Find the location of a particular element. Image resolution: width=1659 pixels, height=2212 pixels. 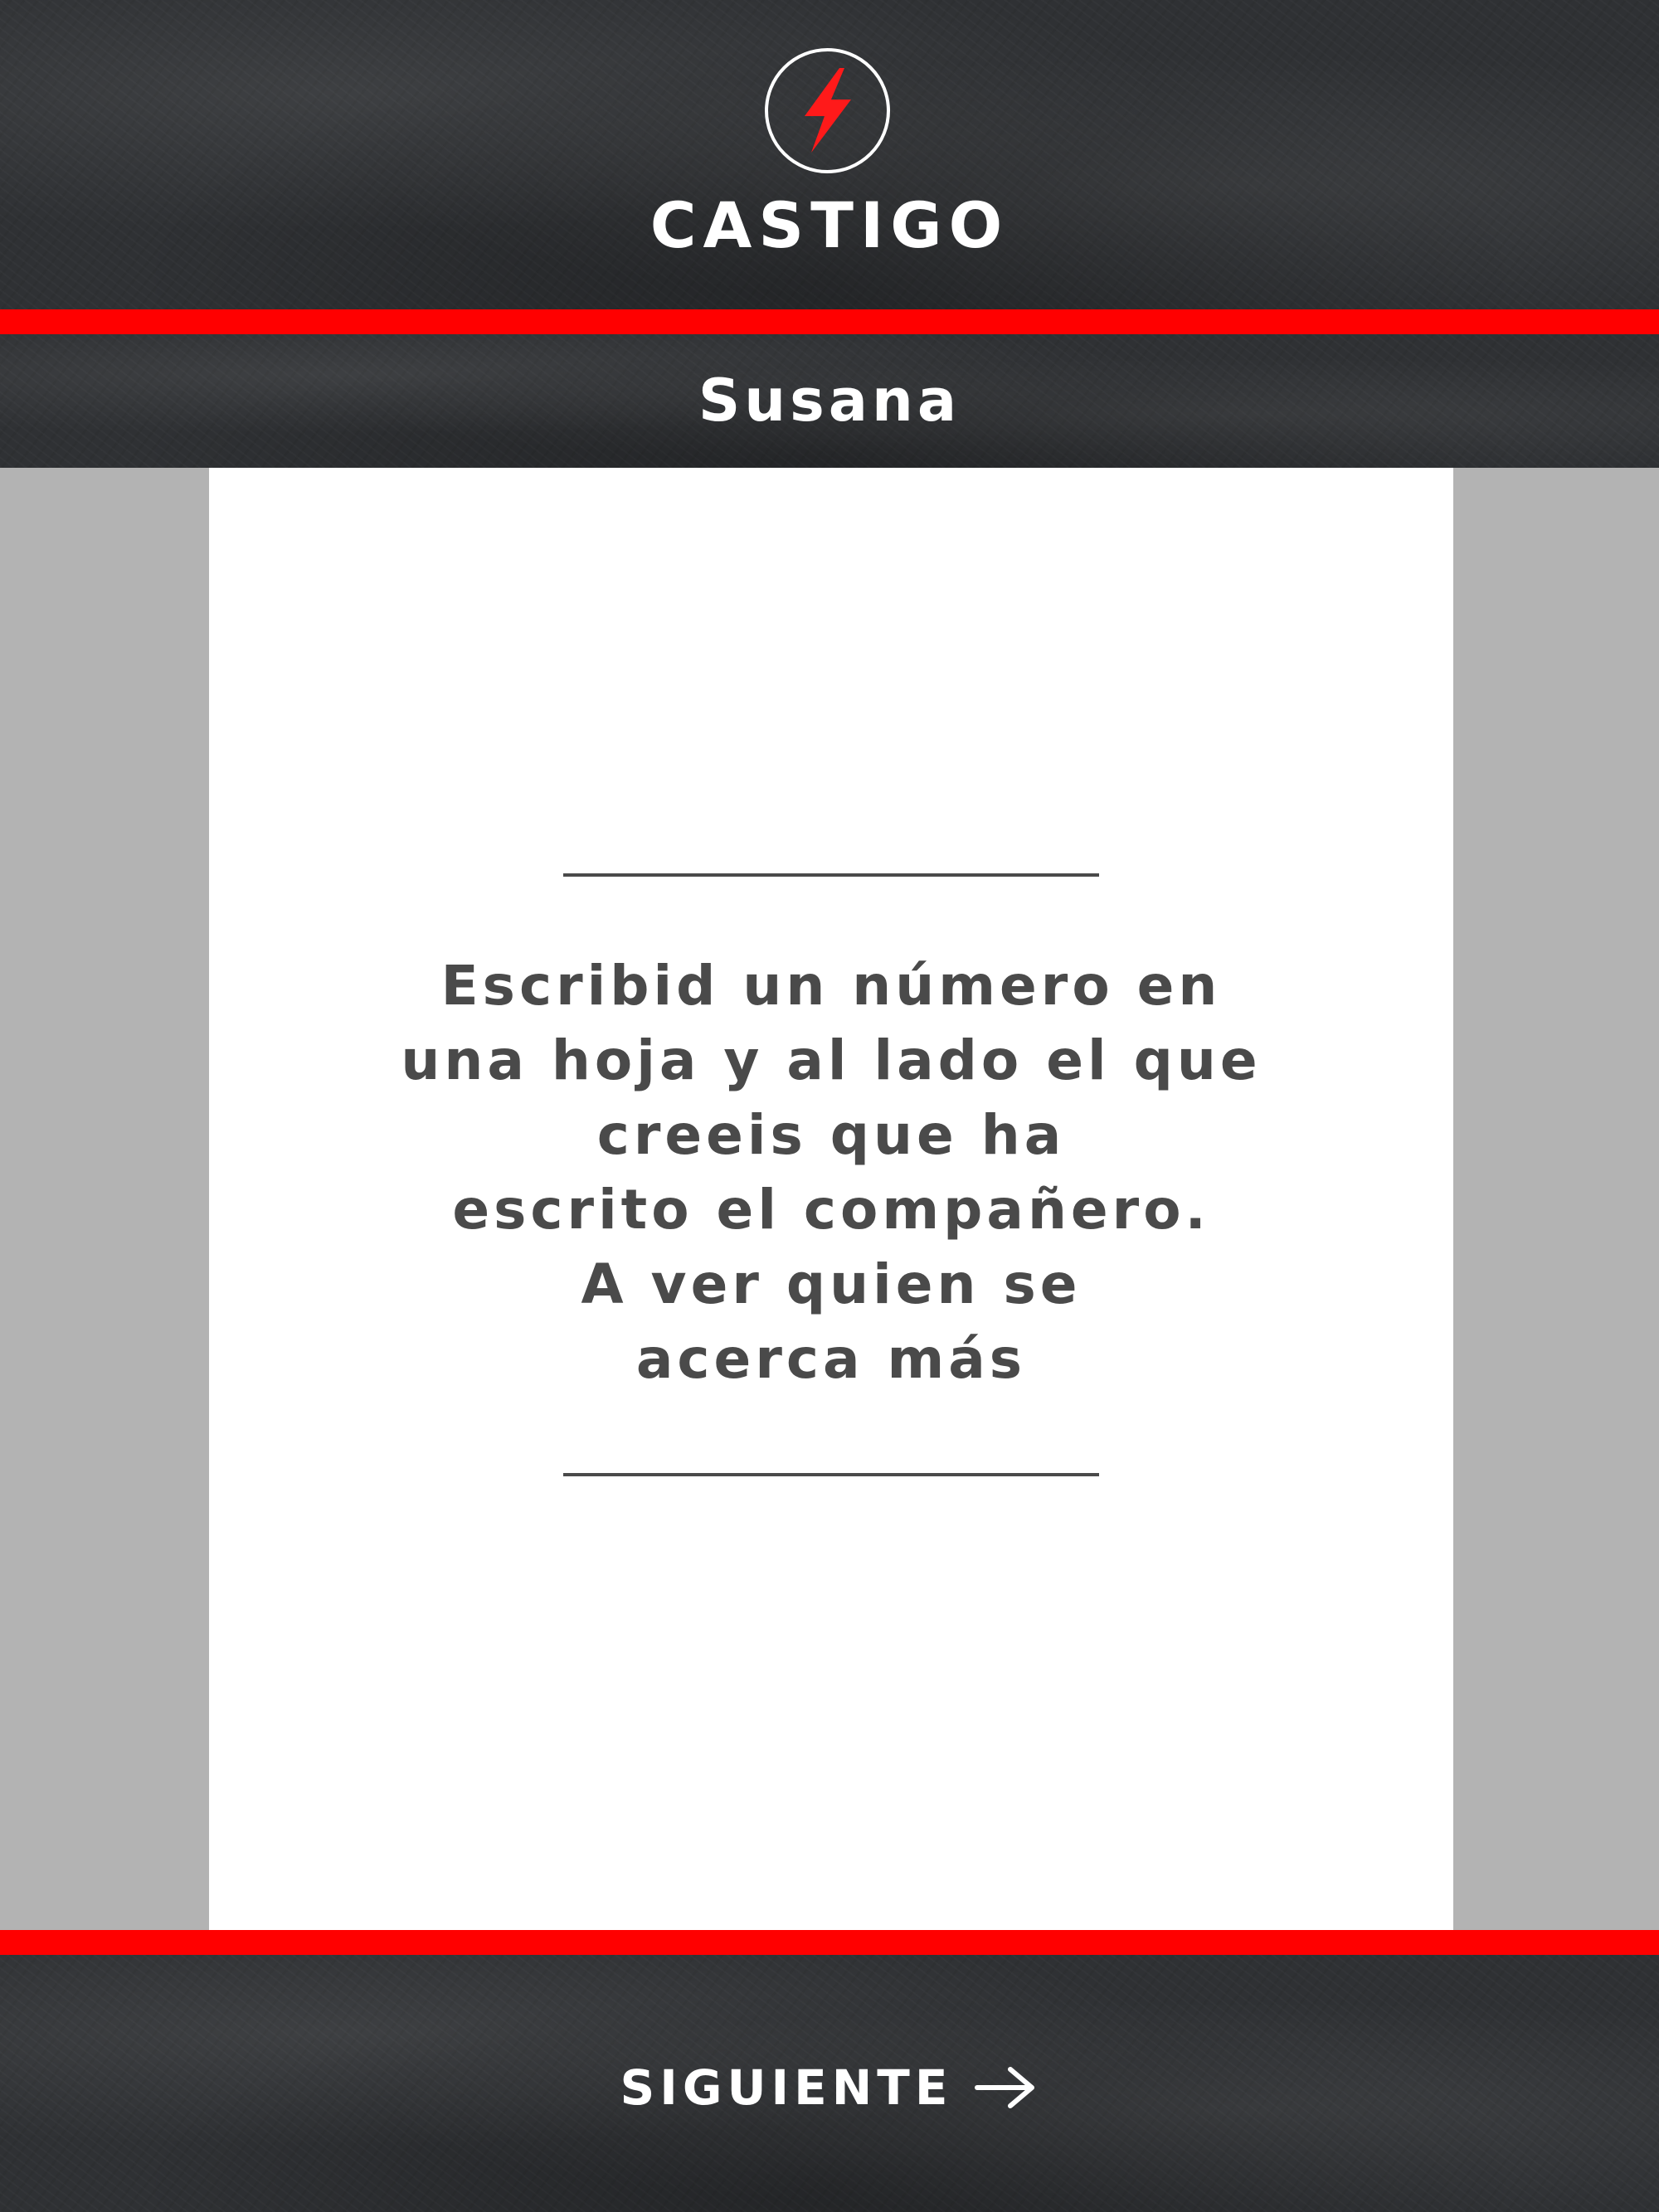

next-button-label: SIGUIENTE is located at coordinates (786, 2087).